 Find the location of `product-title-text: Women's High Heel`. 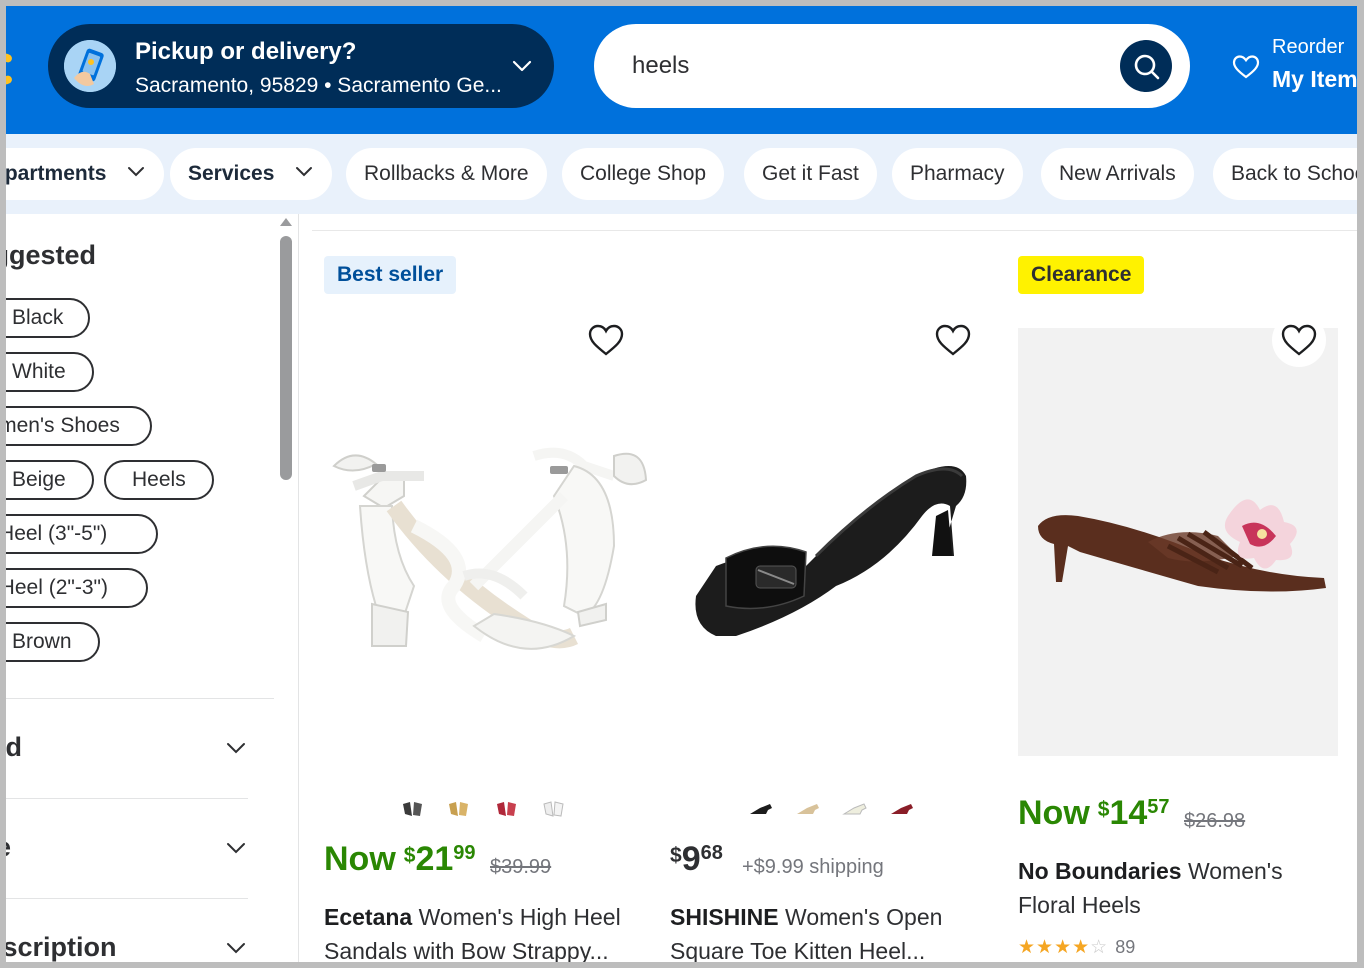

product-title-text: Women's High Heel is located at coordinates (516, 917).